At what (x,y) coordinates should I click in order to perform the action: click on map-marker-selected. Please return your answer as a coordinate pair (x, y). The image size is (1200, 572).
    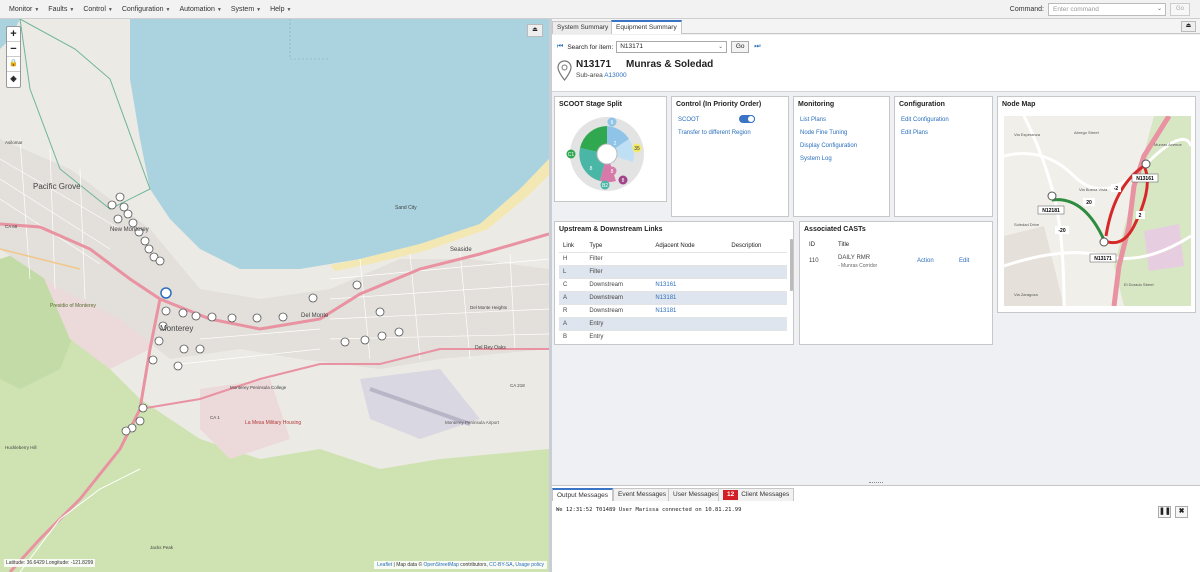
    Looking at the image, I should click on (166, 293).